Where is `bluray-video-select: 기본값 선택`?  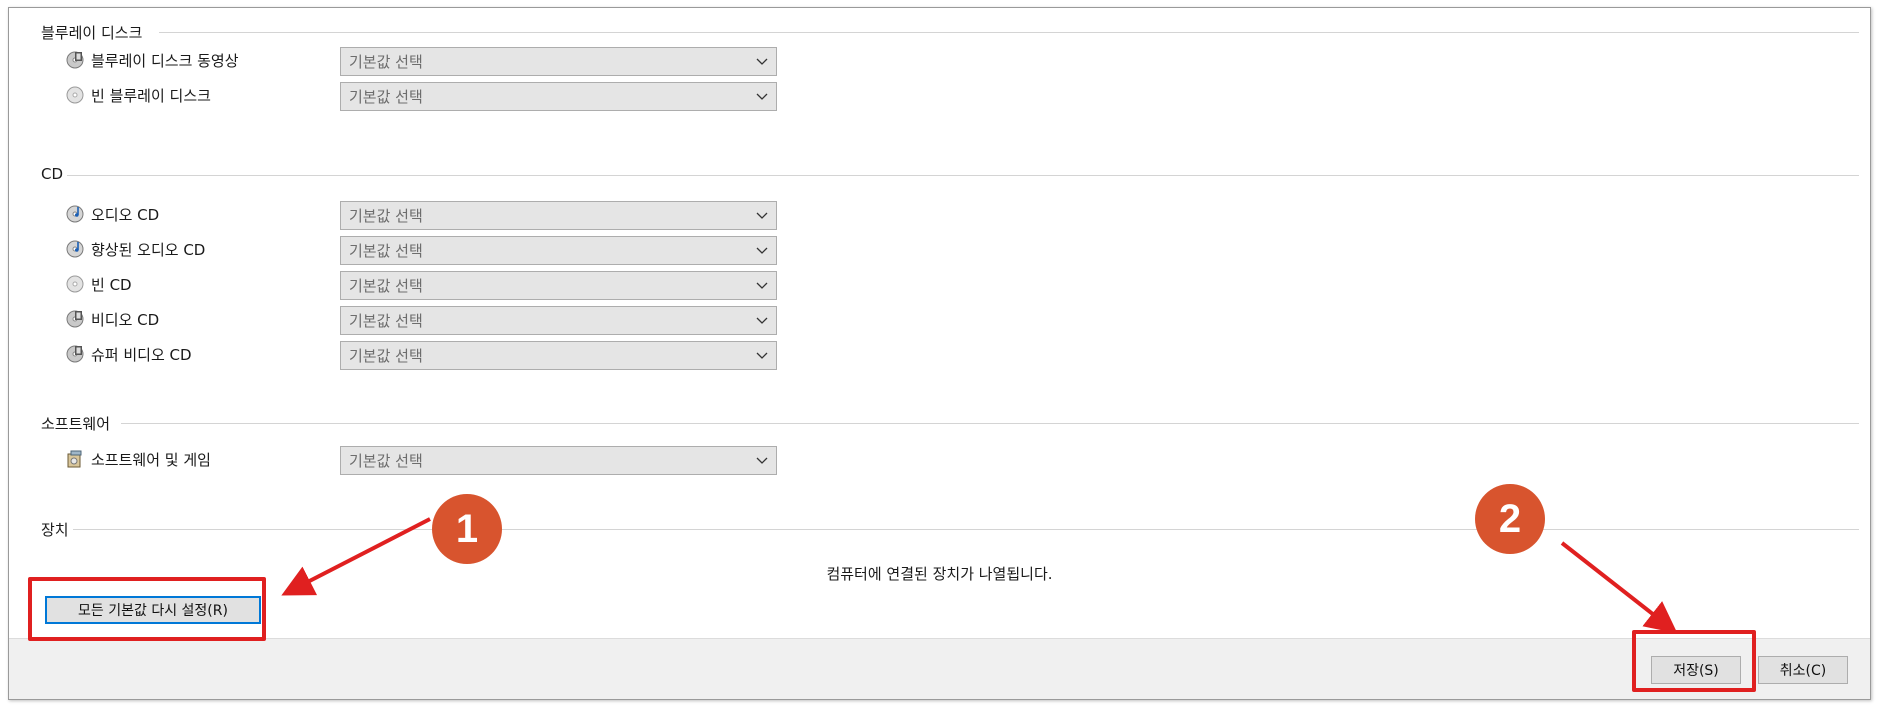 bluray-video-select: 기본값 선택 is located at coordinates (558, 61).